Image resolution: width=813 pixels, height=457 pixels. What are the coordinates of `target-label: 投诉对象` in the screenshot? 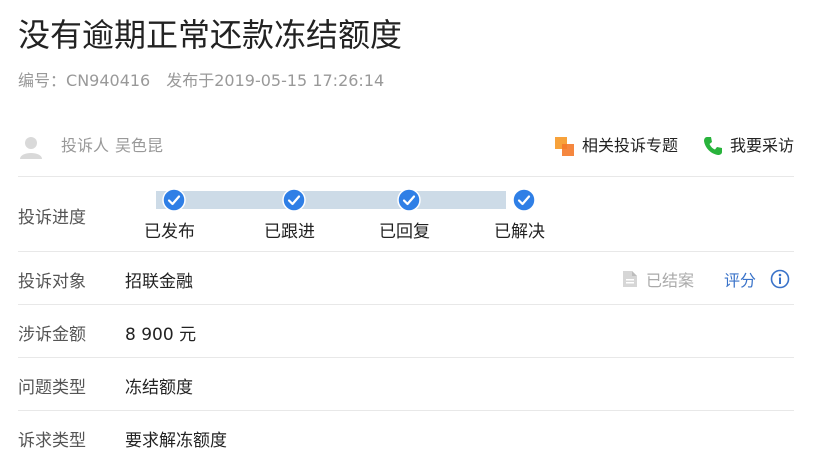 It's located at (52, 282).